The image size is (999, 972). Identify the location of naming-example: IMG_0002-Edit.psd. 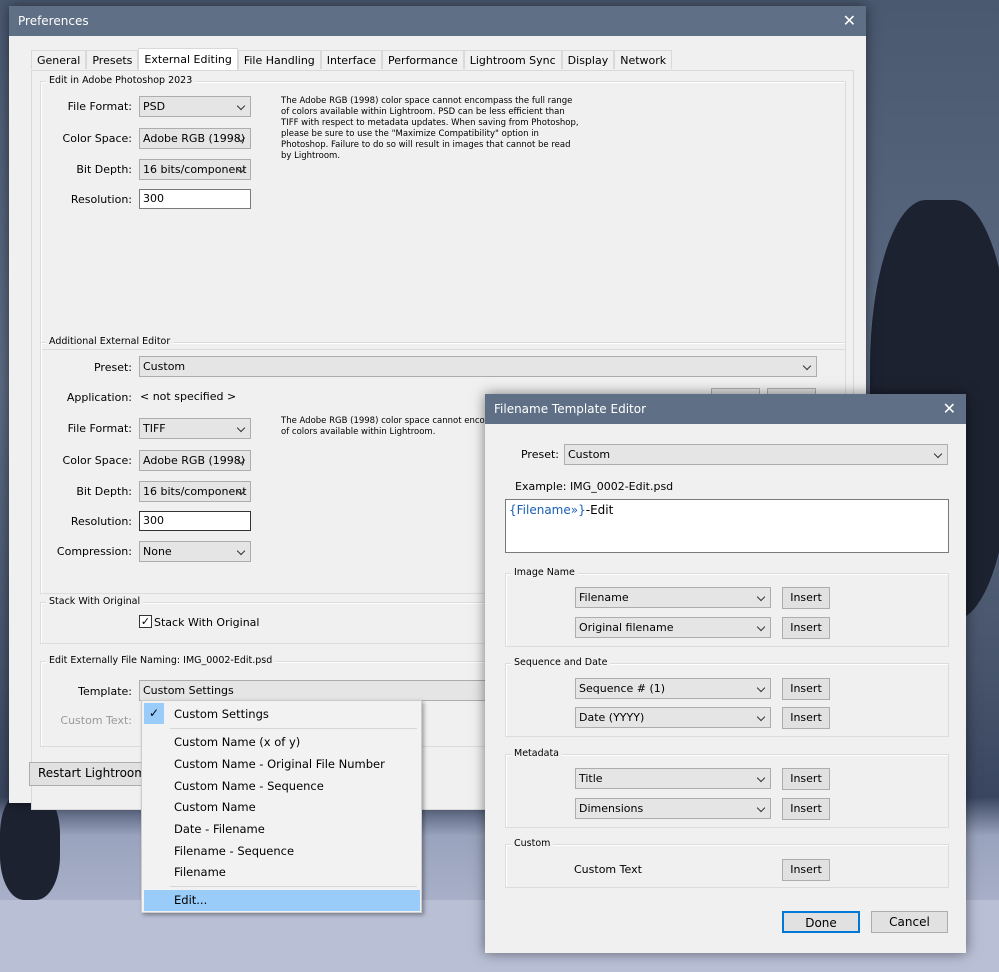
(228, 660).